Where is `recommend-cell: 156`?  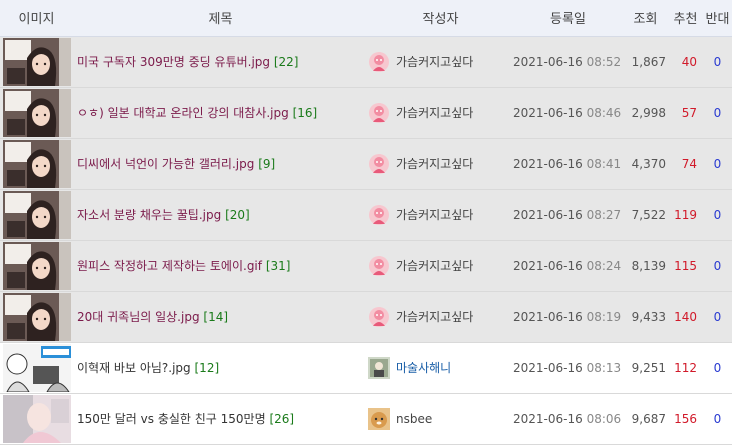
recommend-cell: 156 is located at coordinates (685, 419).